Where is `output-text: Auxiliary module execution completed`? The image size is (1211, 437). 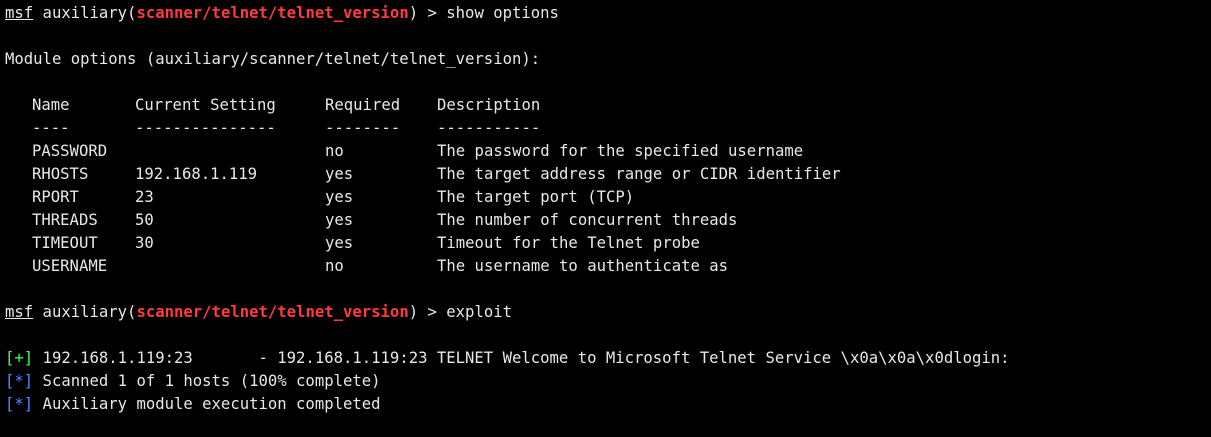 output-text: Auxiliary module execution completed is located at coordinates (207, 404).